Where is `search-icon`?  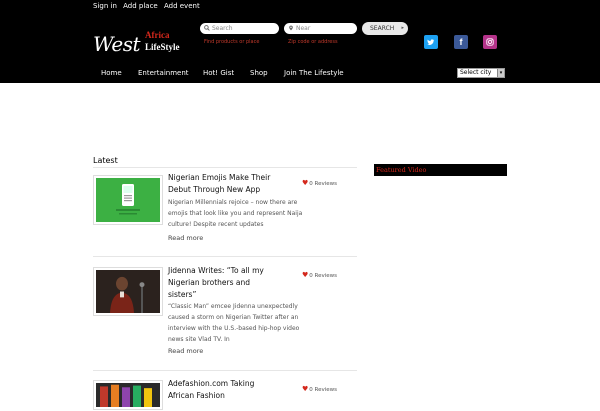
search-icon is located at coordinates (207, 28).